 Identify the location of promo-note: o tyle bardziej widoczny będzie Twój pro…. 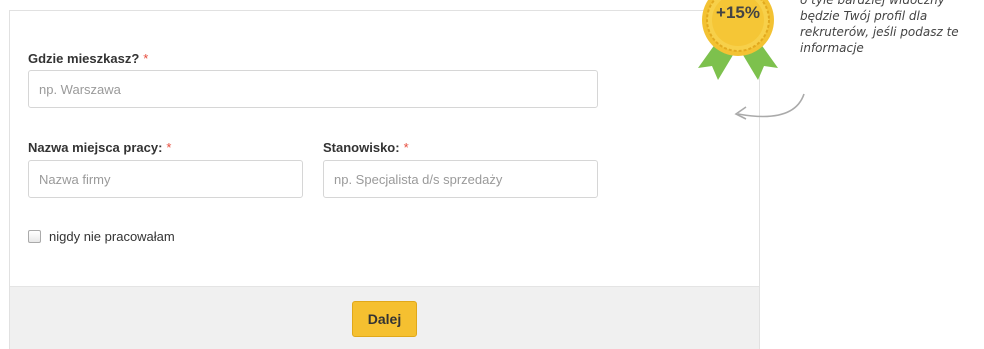
(879, 27).